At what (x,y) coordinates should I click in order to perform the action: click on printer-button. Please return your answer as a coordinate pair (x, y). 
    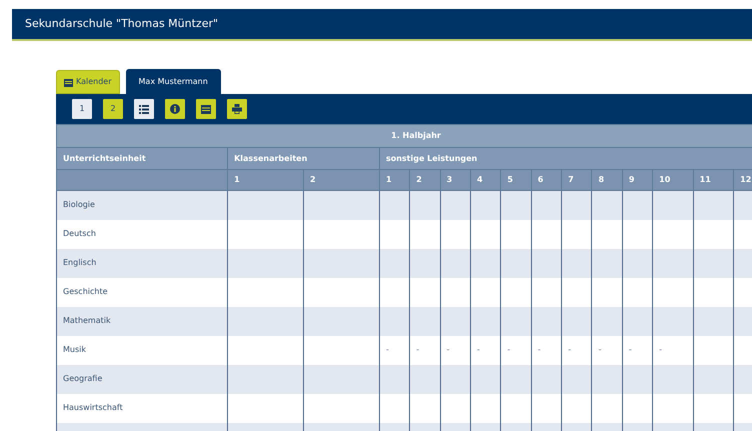
    Looking at the image, I should click on (237, 109).